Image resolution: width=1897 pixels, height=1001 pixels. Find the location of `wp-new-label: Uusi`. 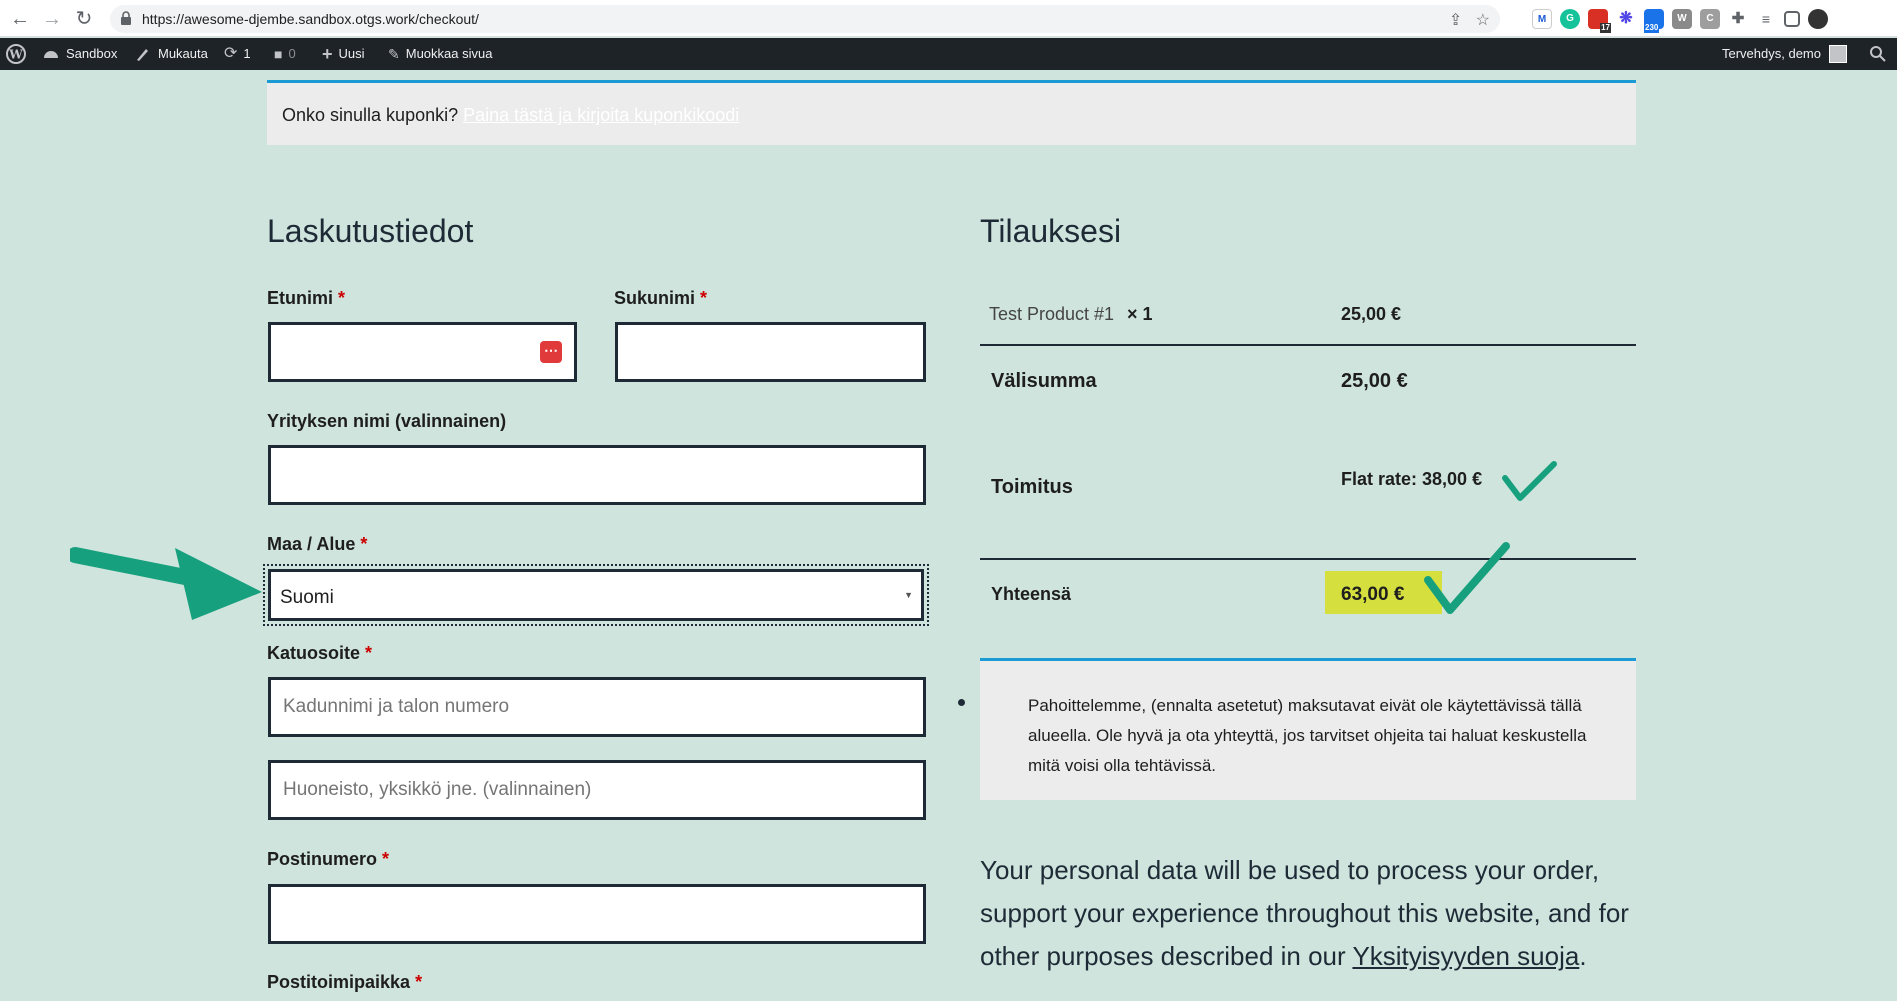

wp-new-label: Uusi is located at coordinates (351, 53).